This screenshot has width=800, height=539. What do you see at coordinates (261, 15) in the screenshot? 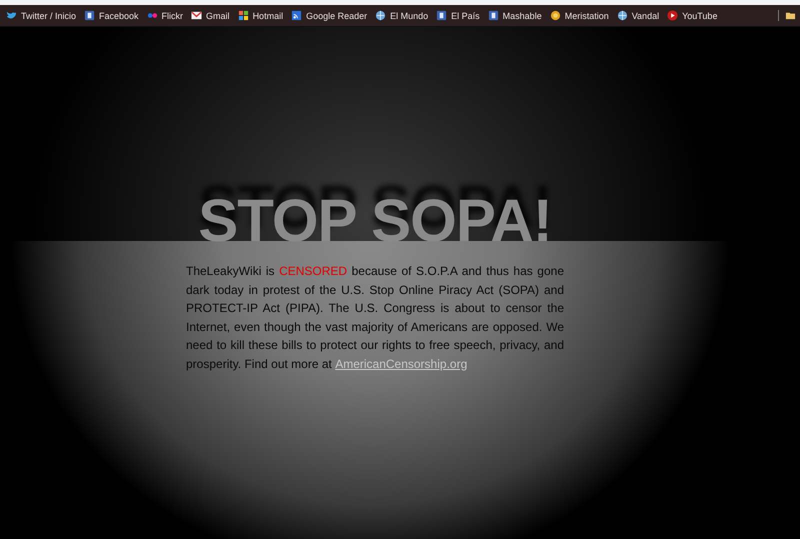
I see `bookmark-link: Hotmail` at bounding box center [261, 15].